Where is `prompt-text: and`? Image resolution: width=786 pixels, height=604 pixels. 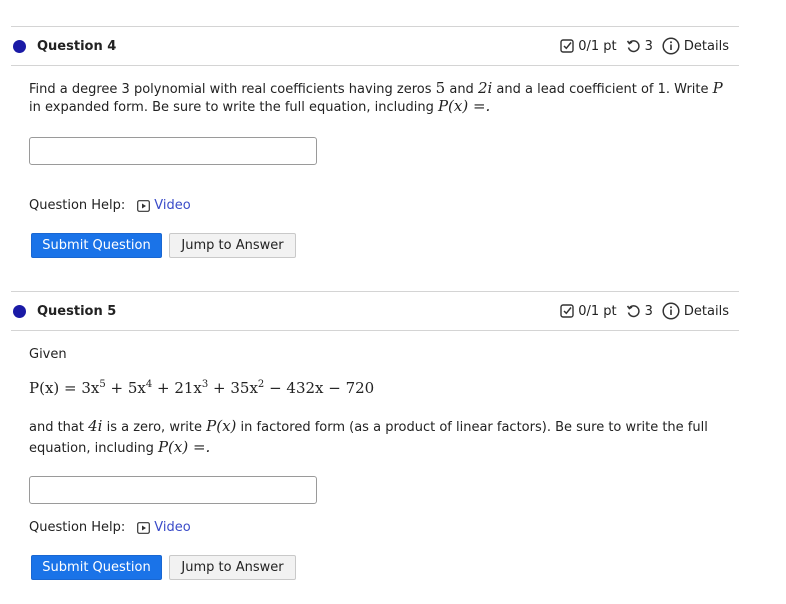
prompt-text: and is located at coordinates (461, 89).